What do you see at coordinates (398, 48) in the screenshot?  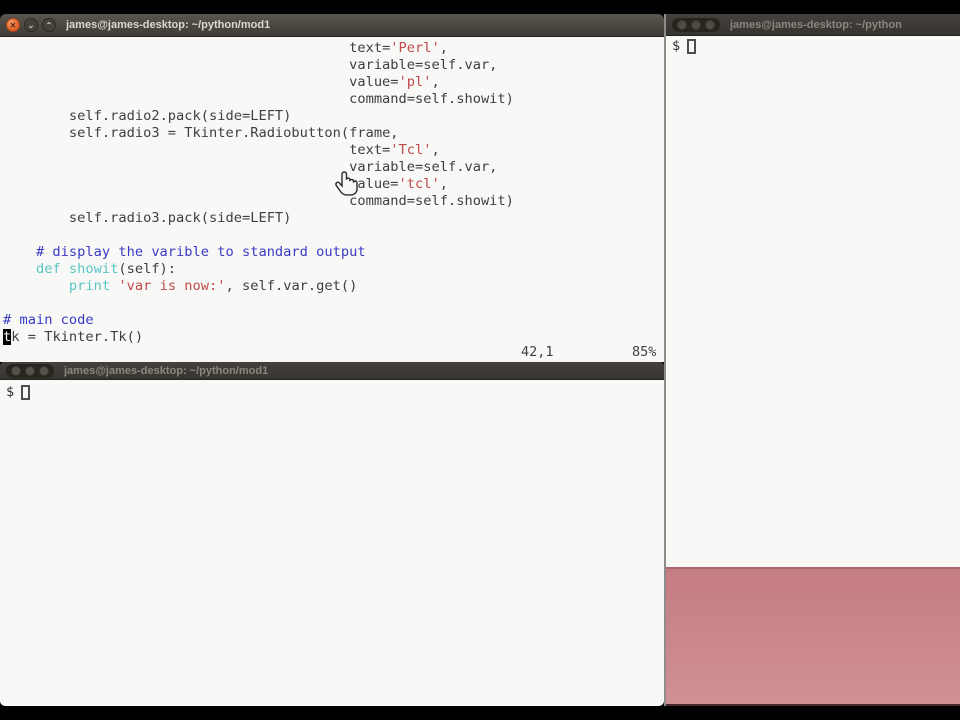 I see `code-line: text='Perl',` at bounding box center [398, 48].